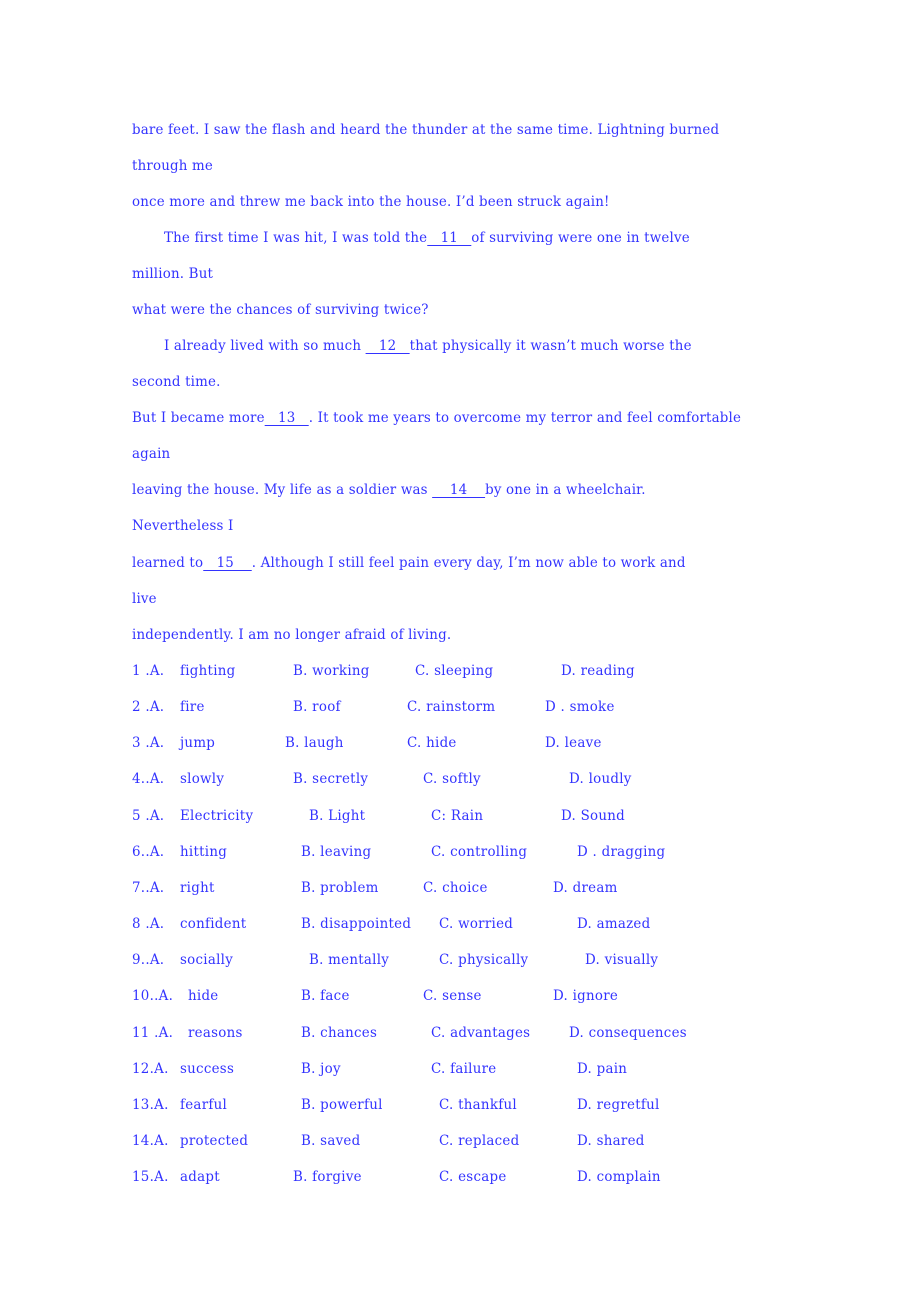 The height and width of the screenshot is (1302, 920). What do you see at coordinates (198, 418) in the screenshot?
I see `line-text: But I became more` at bounding box center [198, 418].